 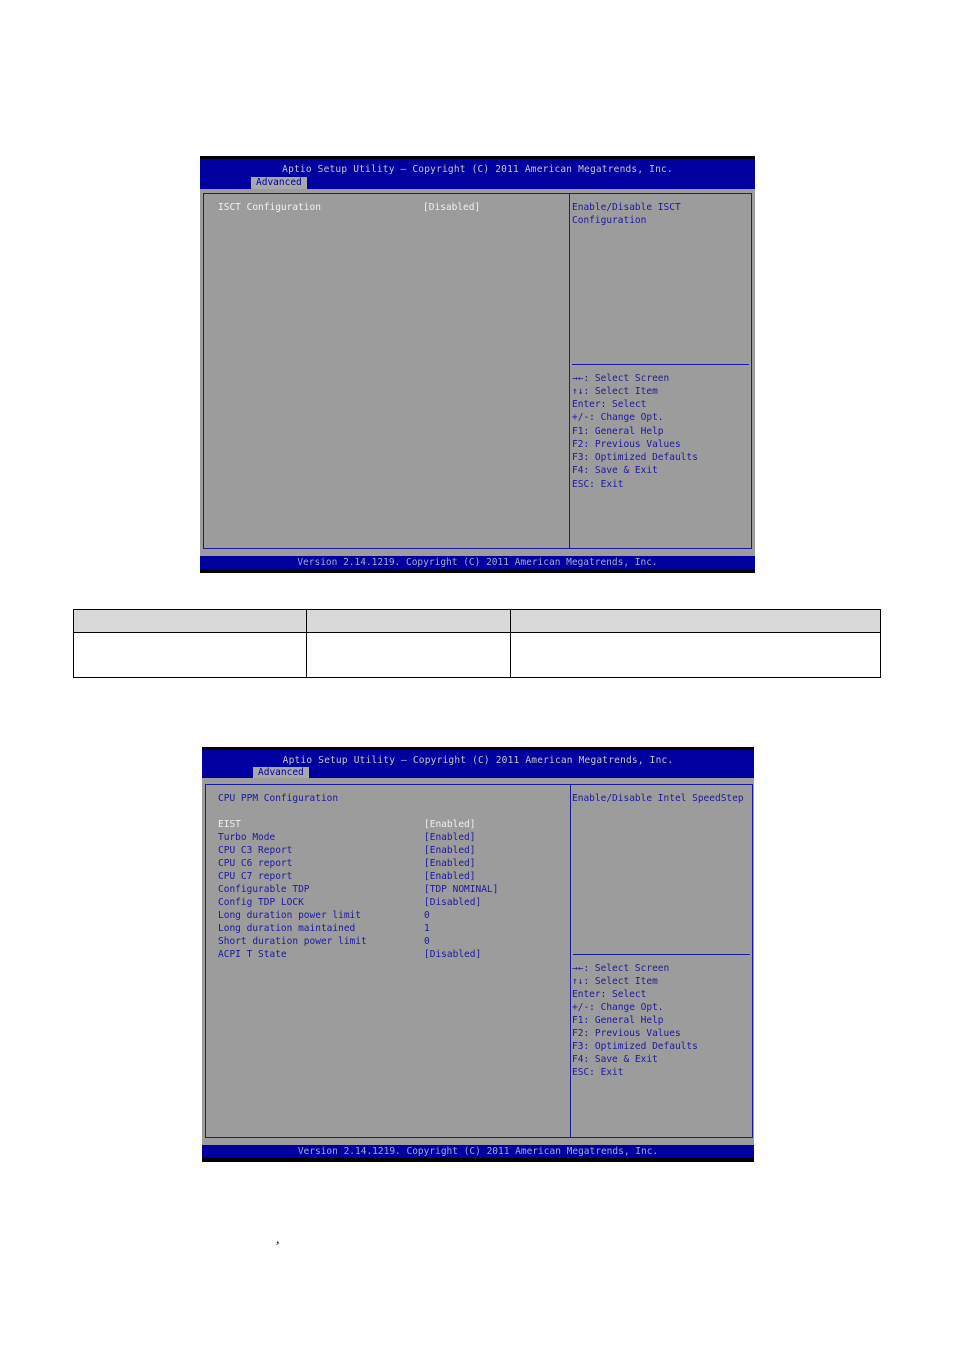 What do you see at coordinates (261, 902) in the screenshot?
I see `menu-item-config-tdp-lock: Config TDP LOCK` at bounding box center [261, 902].